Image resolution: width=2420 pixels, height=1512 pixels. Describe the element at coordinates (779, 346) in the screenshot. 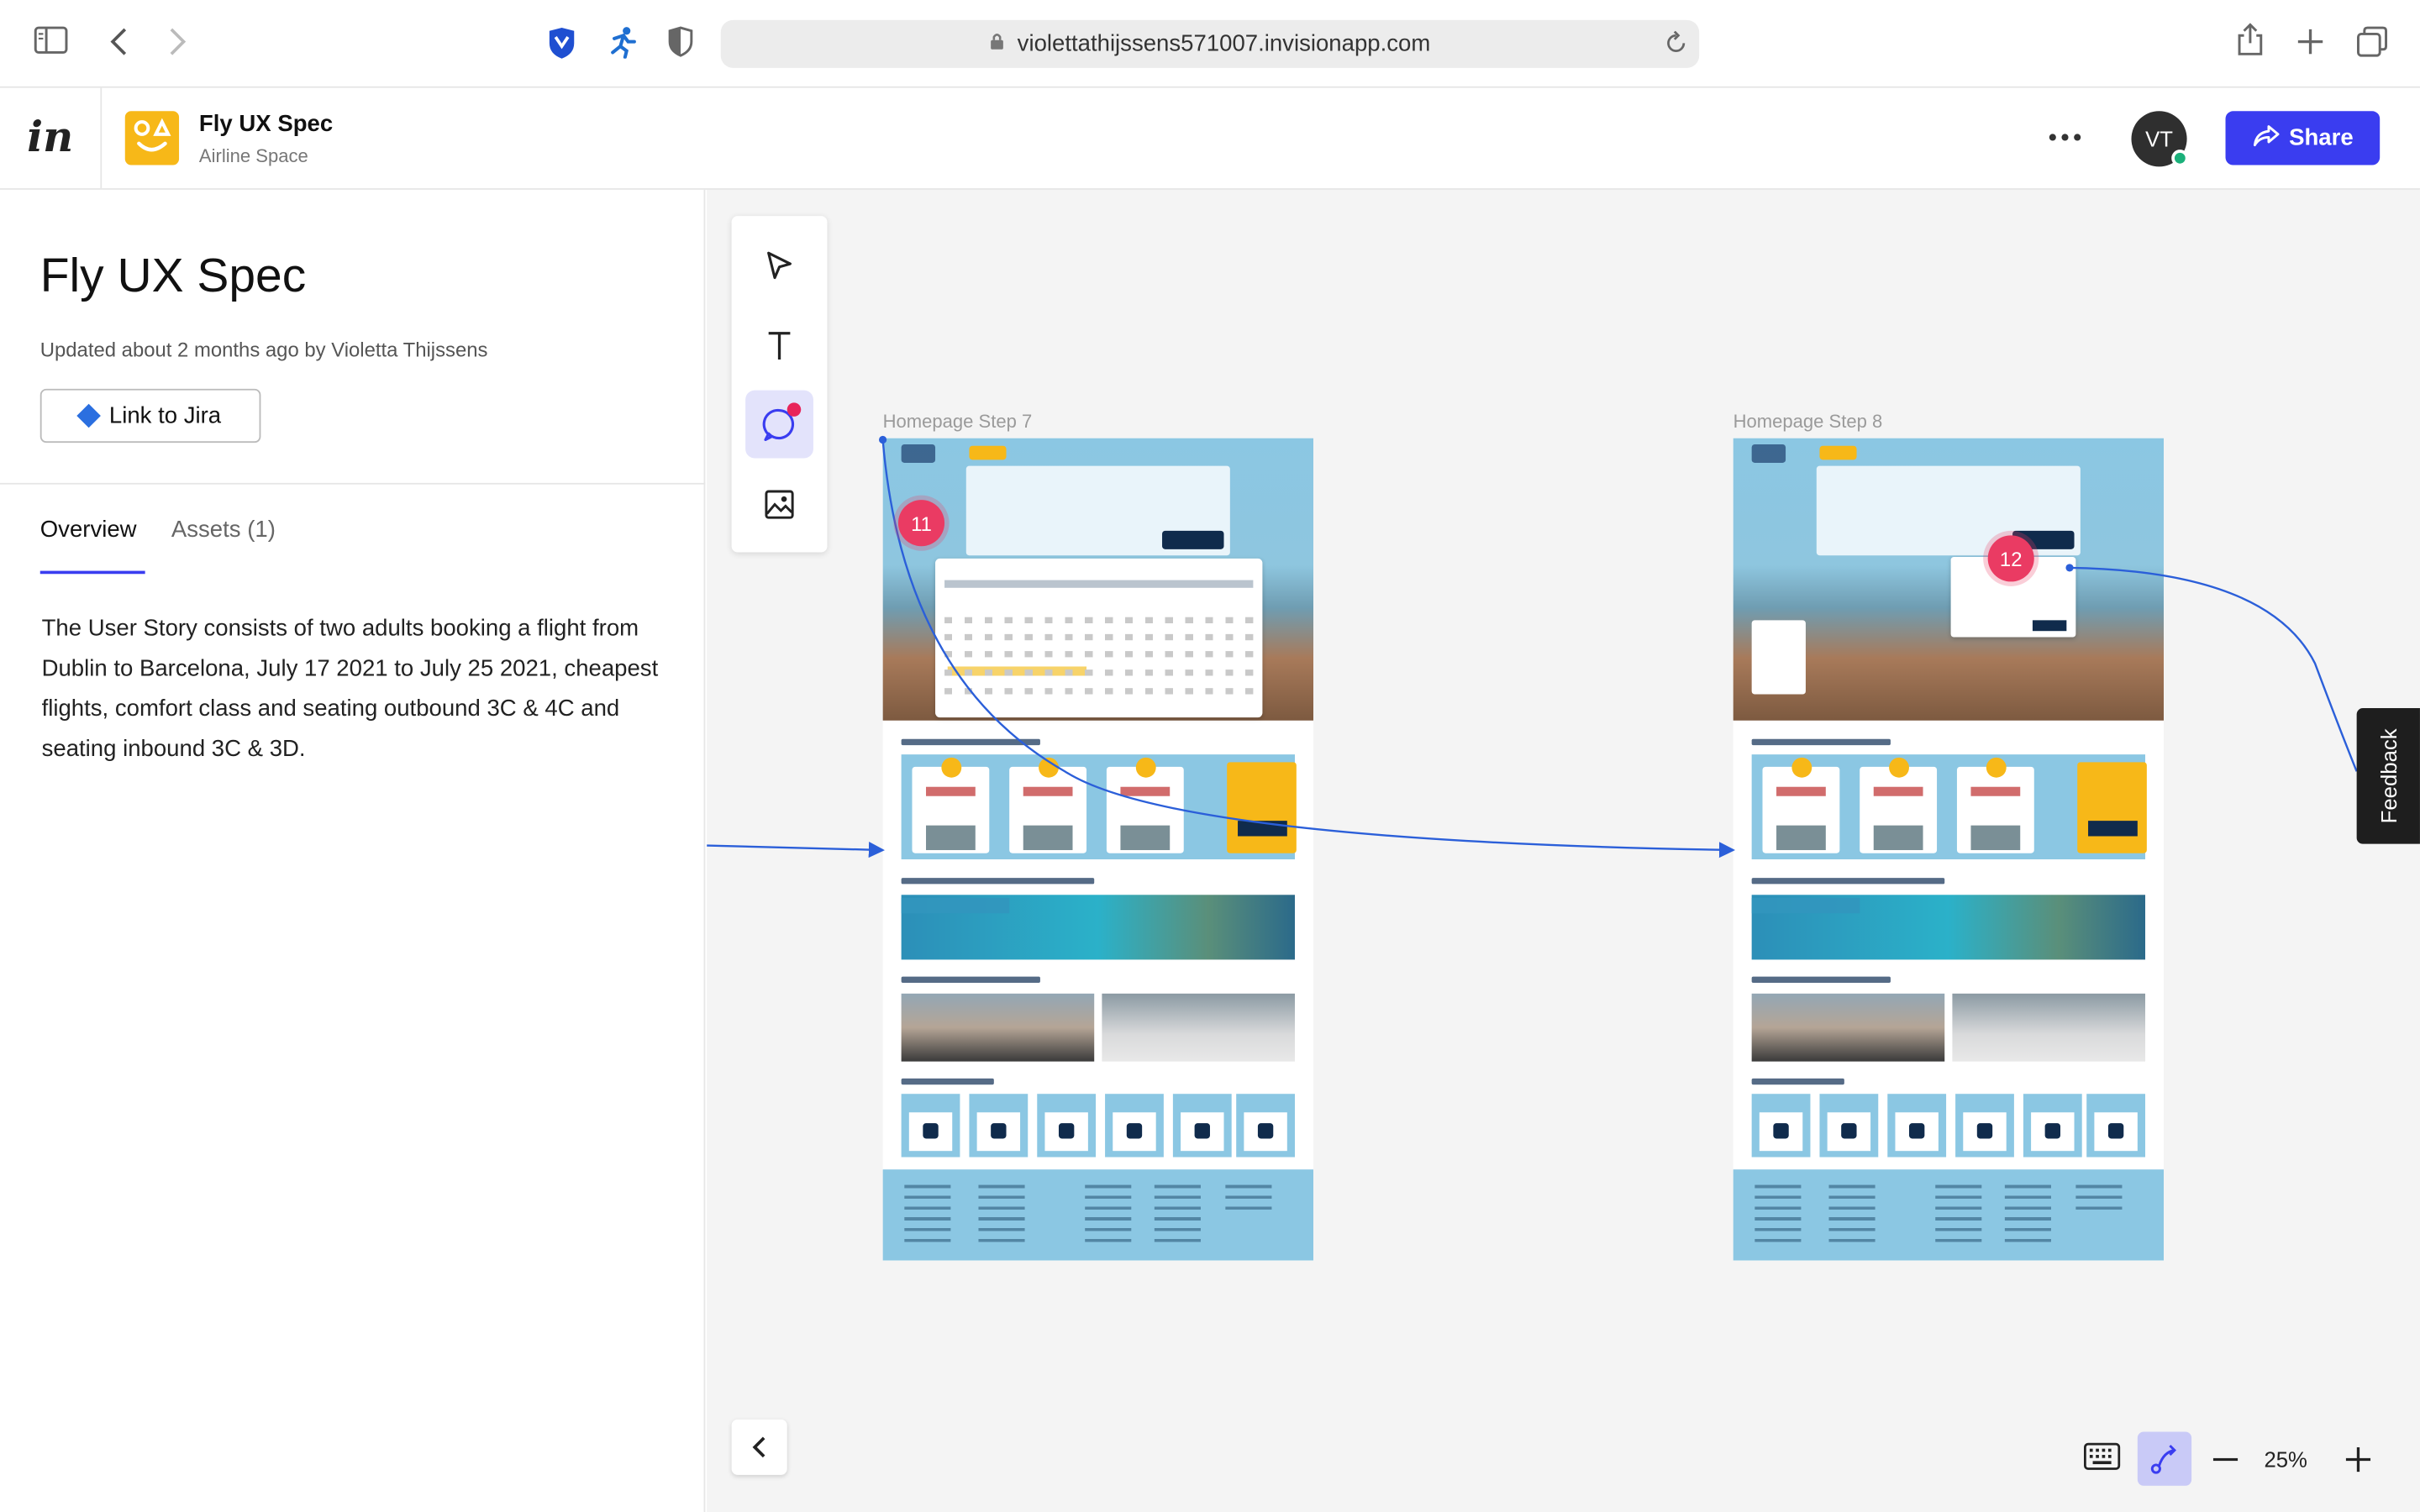

I see `text-tool` at that location.